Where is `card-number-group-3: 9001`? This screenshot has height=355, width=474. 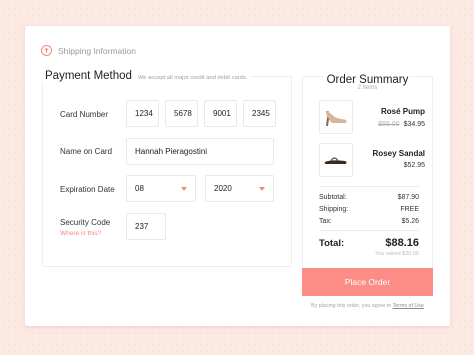
card-number-group-3: 9001 is located at coordinates (220, 113).